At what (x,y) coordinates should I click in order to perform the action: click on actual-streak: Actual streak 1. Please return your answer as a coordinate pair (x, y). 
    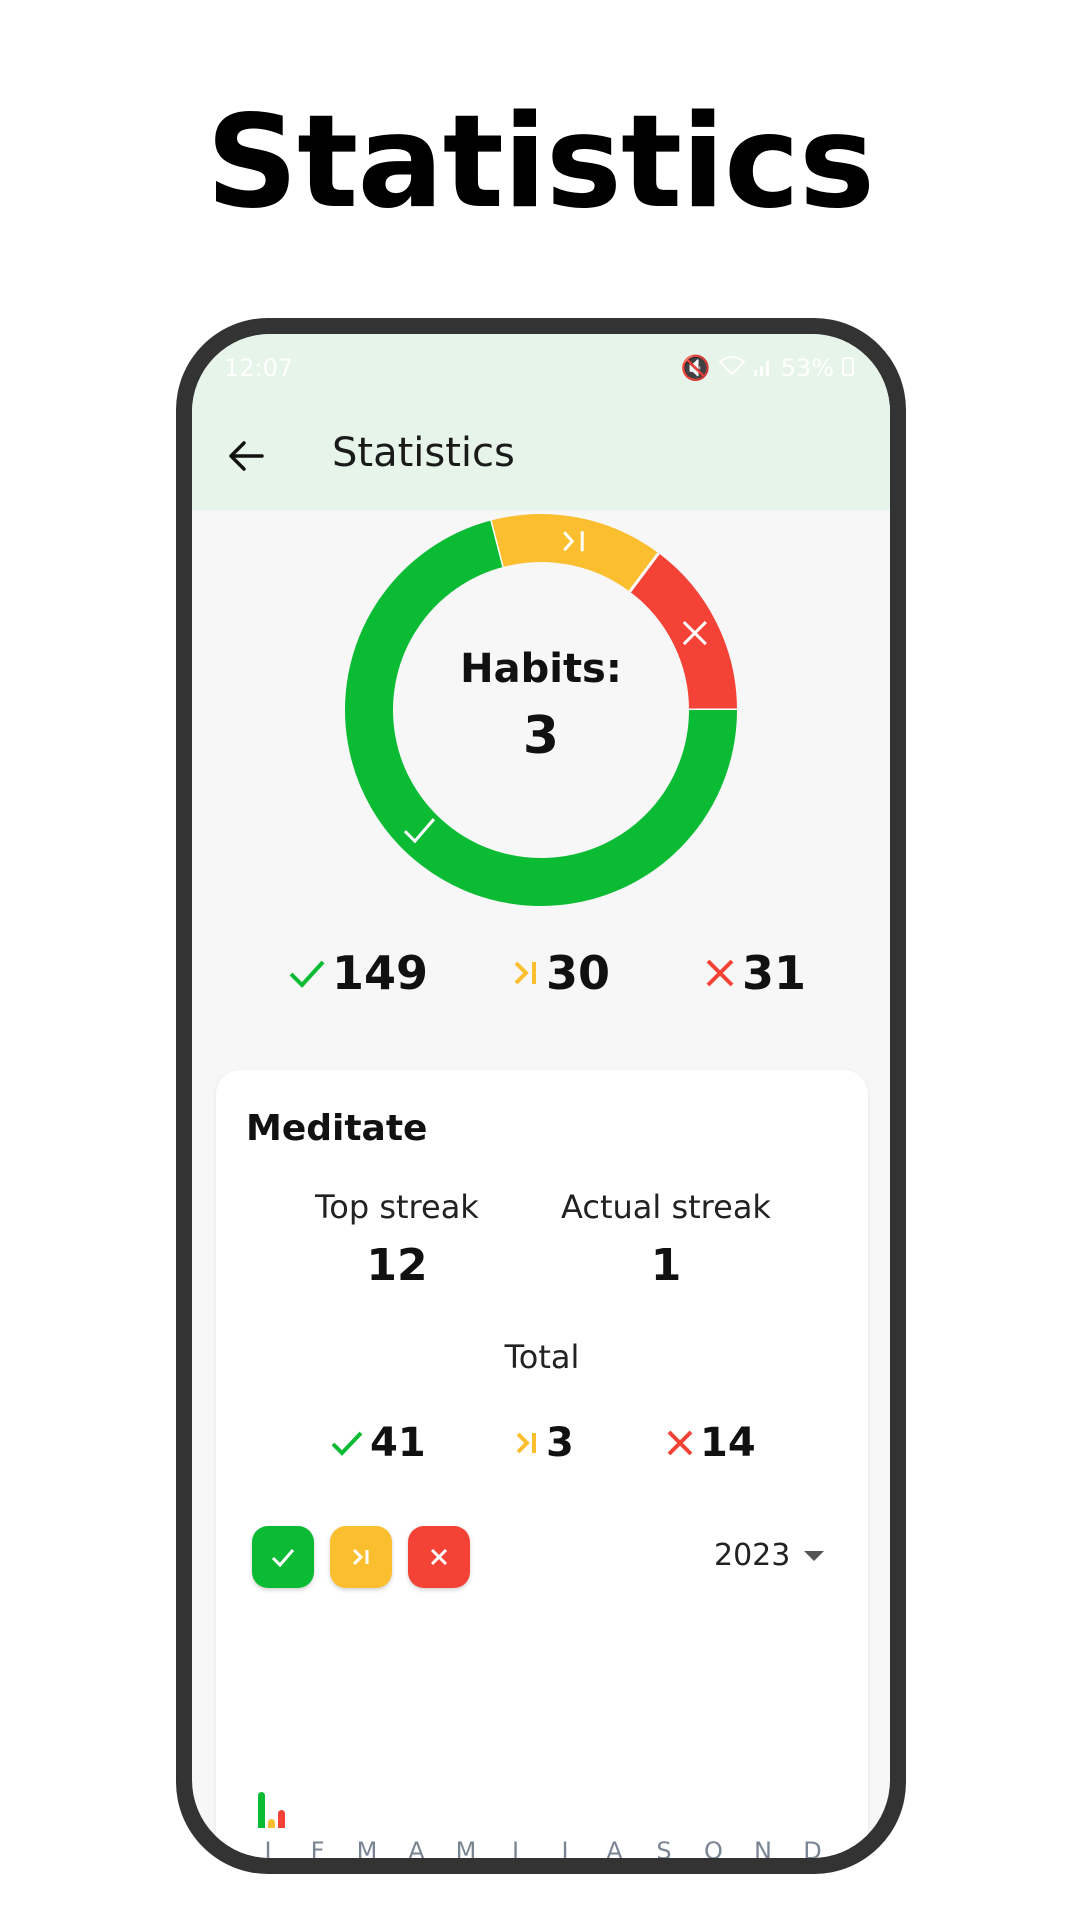
    Looking at the image, I should click on (666, 1239).